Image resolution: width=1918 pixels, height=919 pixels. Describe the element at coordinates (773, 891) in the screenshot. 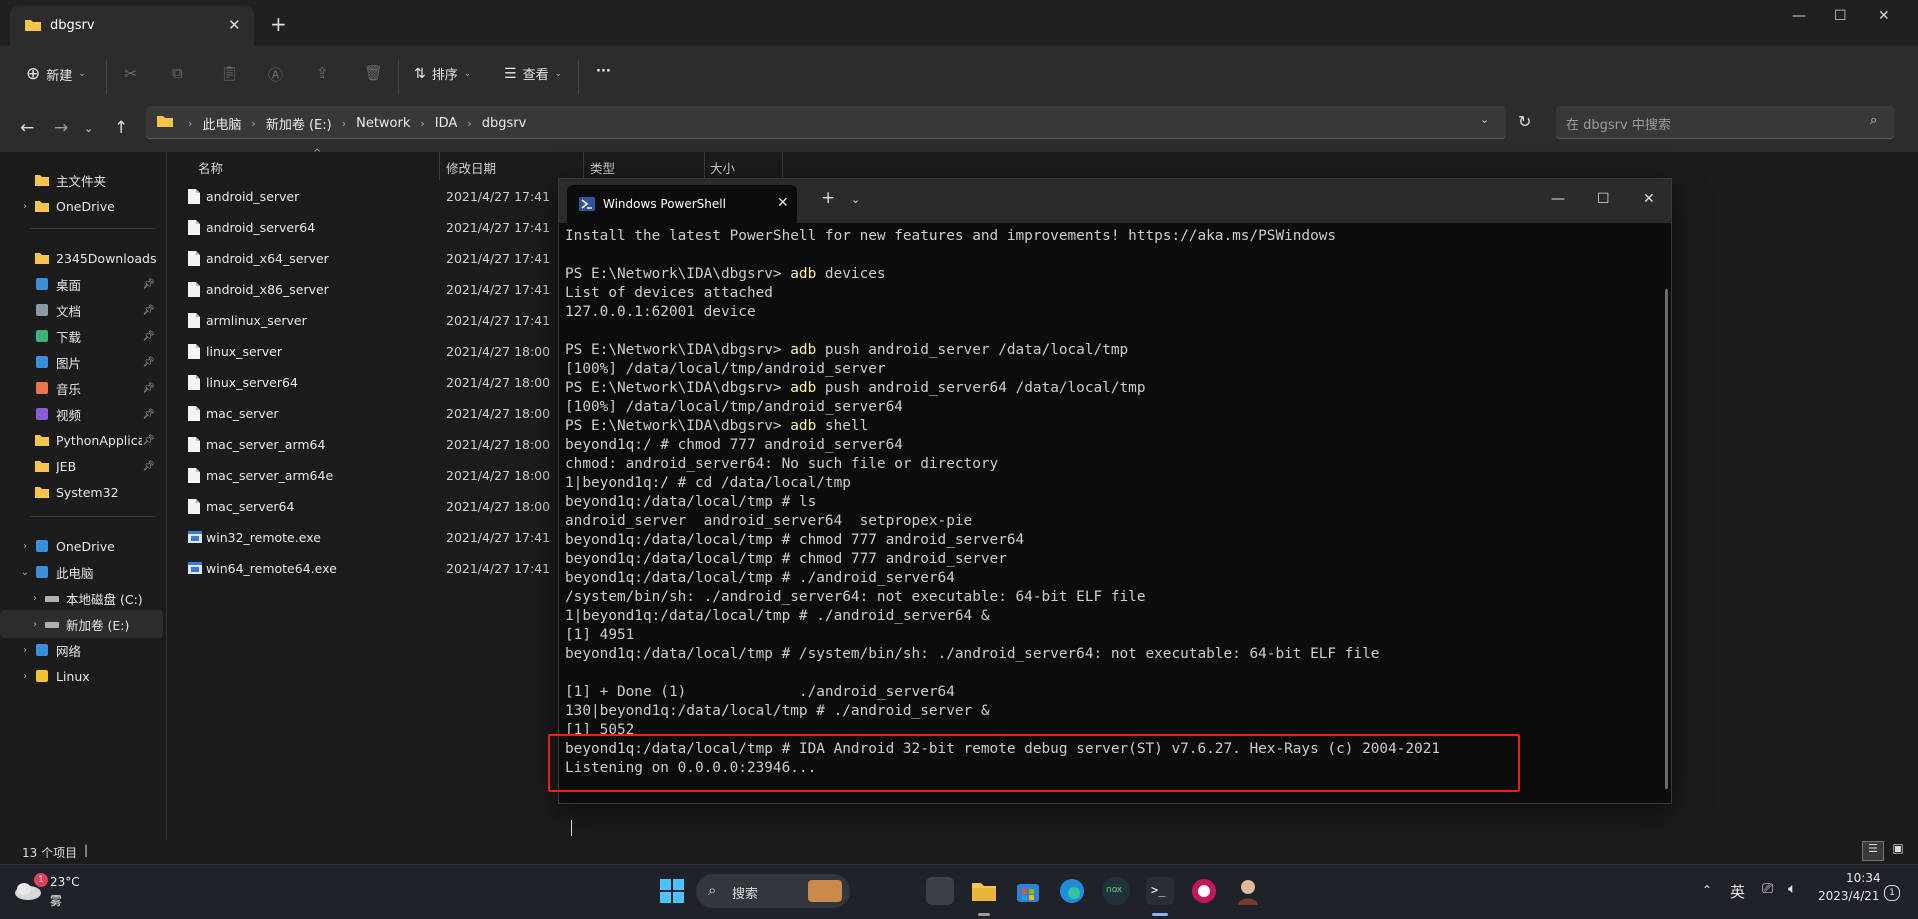

I see `taskbar-search: ⌕ 搜索` at that location.